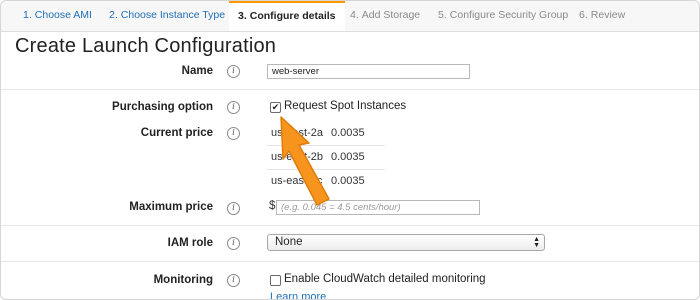 The height and width of the screenshot is (300, 700). Describe the element at coordinates (442, 15) in the screenshot. I see `step-number: 5.` at that location.